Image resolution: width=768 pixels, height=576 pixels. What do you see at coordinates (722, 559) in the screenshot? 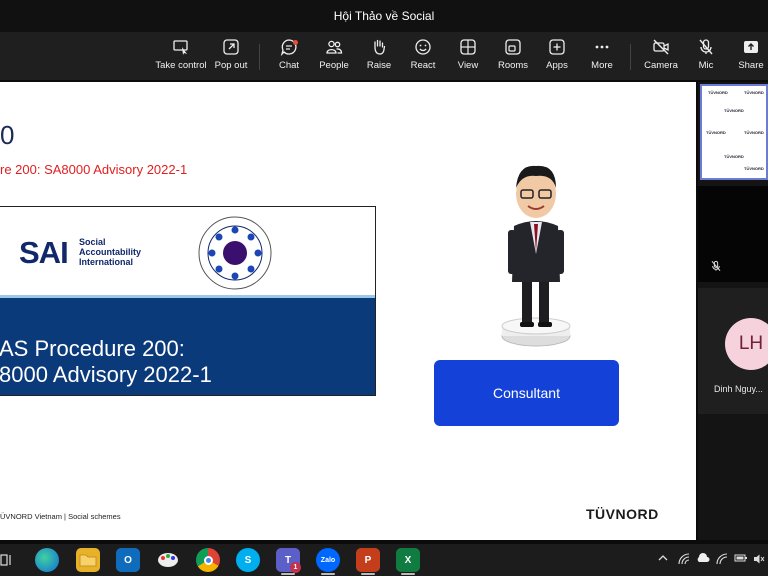
I see `network-icon` at bounding box center [722, 559].